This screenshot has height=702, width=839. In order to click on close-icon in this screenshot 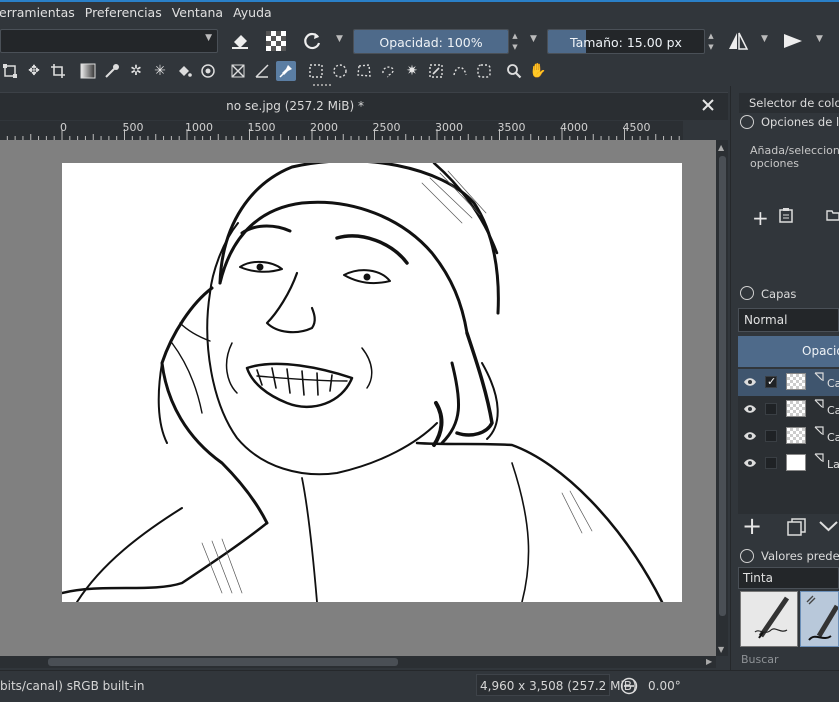, I will do `click(708, 105)`.